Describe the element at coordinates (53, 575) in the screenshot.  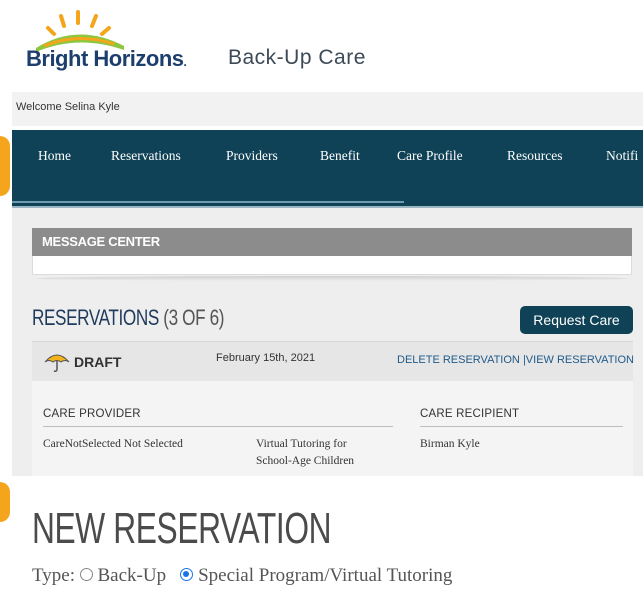
I see `type-label: Type:` at that location.